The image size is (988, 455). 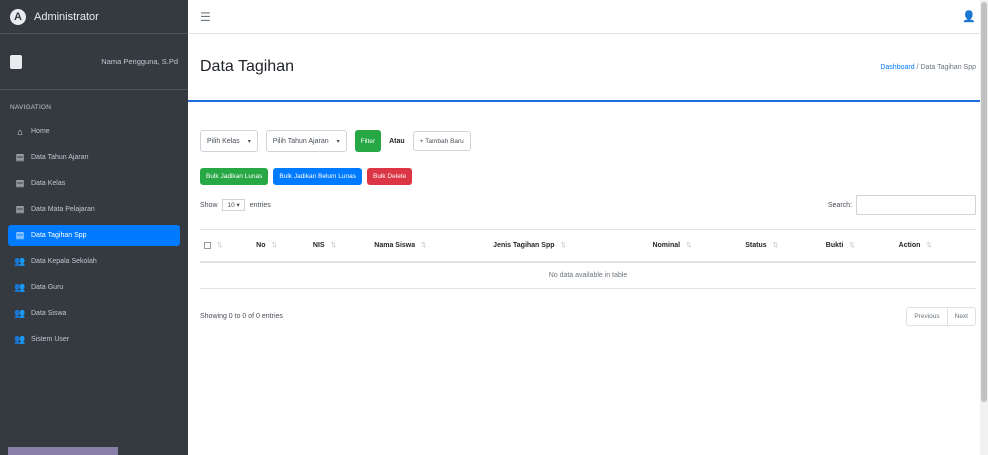 I want to click on pagination: Previous Next, so click(x=941, y=316).